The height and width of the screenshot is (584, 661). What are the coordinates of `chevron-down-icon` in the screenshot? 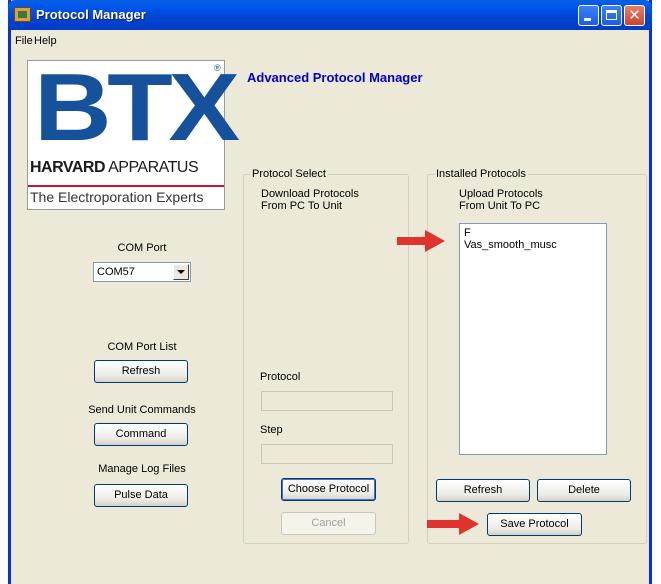 It's located at (181, 272).